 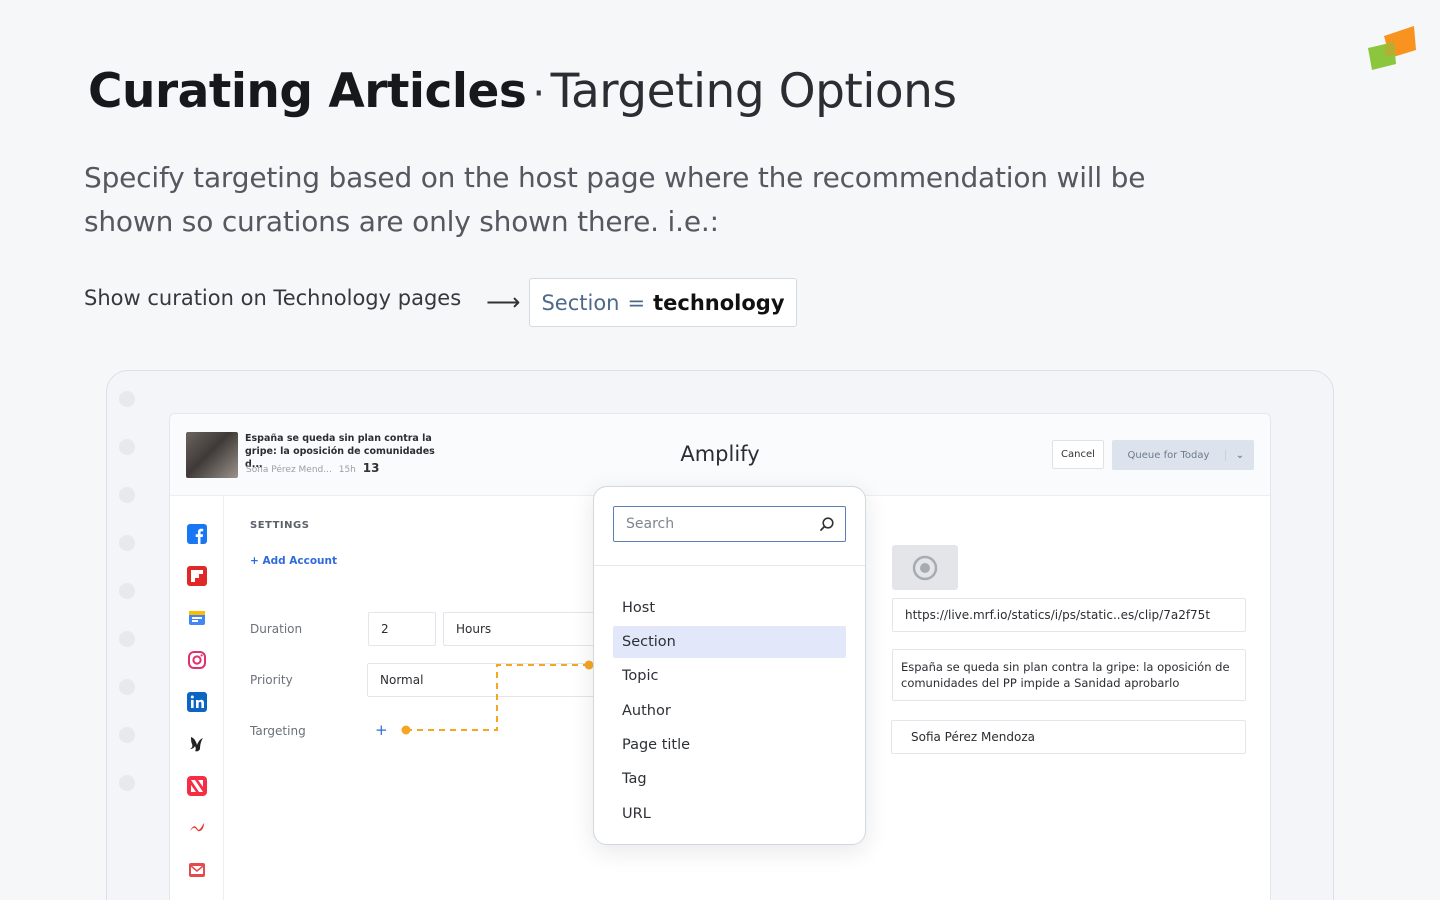 What do you see at coordinates (278, 731) in the screenshot?
I see `targeting-label: Targeting` at bounding box center [278, 731].